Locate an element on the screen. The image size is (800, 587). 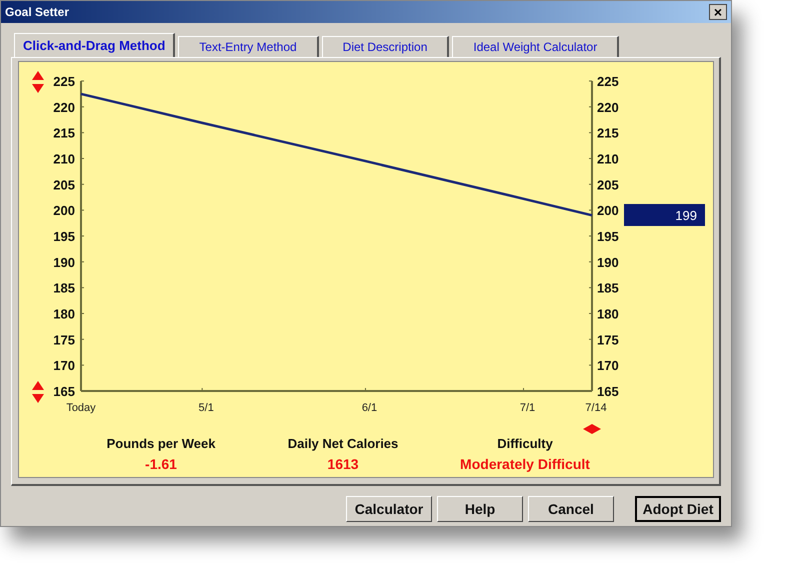
tab: Click-and-Drag Method is located at coordinates (95, 45).